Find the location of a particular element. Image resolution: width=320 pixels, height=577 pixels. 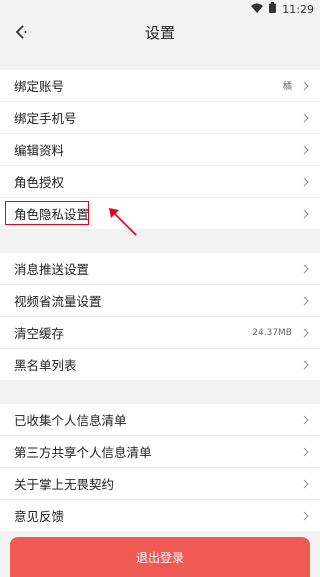

settings-item-bind-account: 绑定账号 橘 is located at coordinates (160, 86).